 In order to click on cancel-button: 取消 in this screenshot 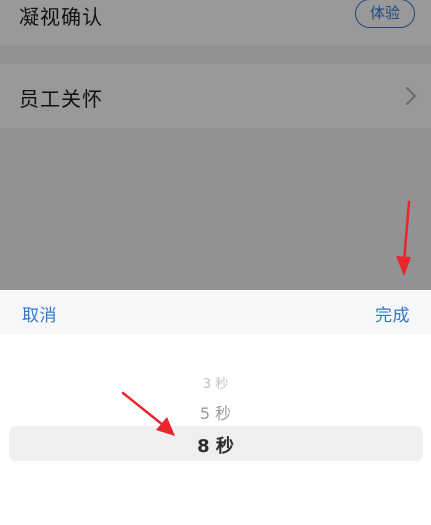, I will do `click(39, 313)`.